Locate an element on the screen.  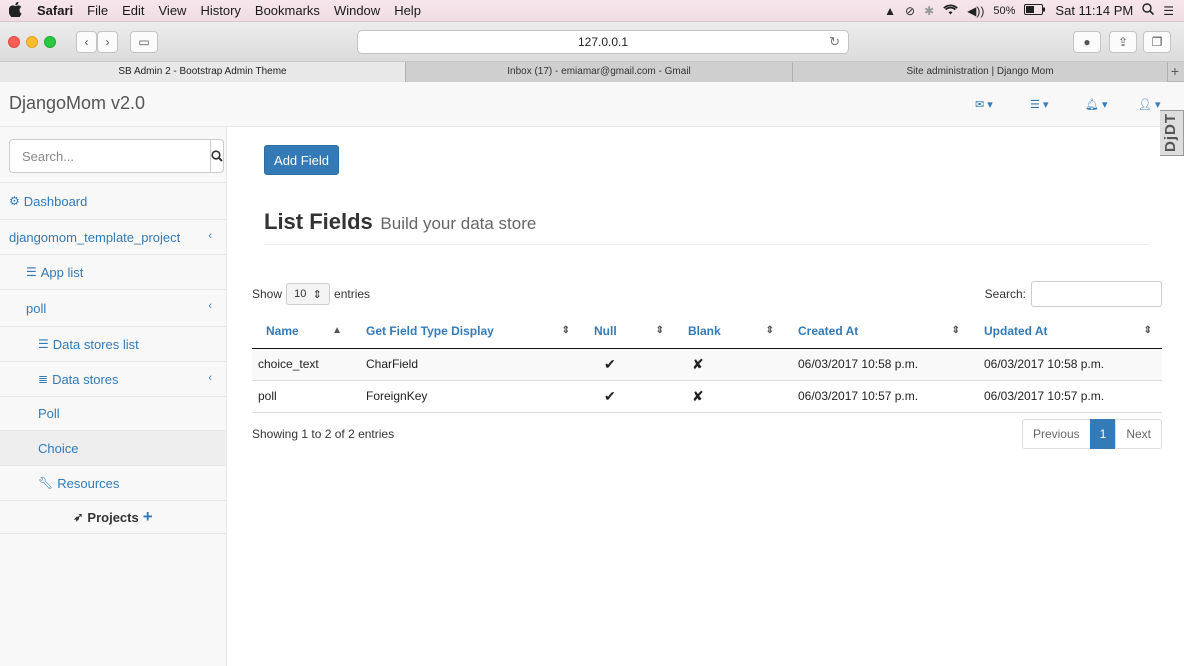
sidebar-item-resources: 🔧︎ Resources is located at coordinates (113, 483).